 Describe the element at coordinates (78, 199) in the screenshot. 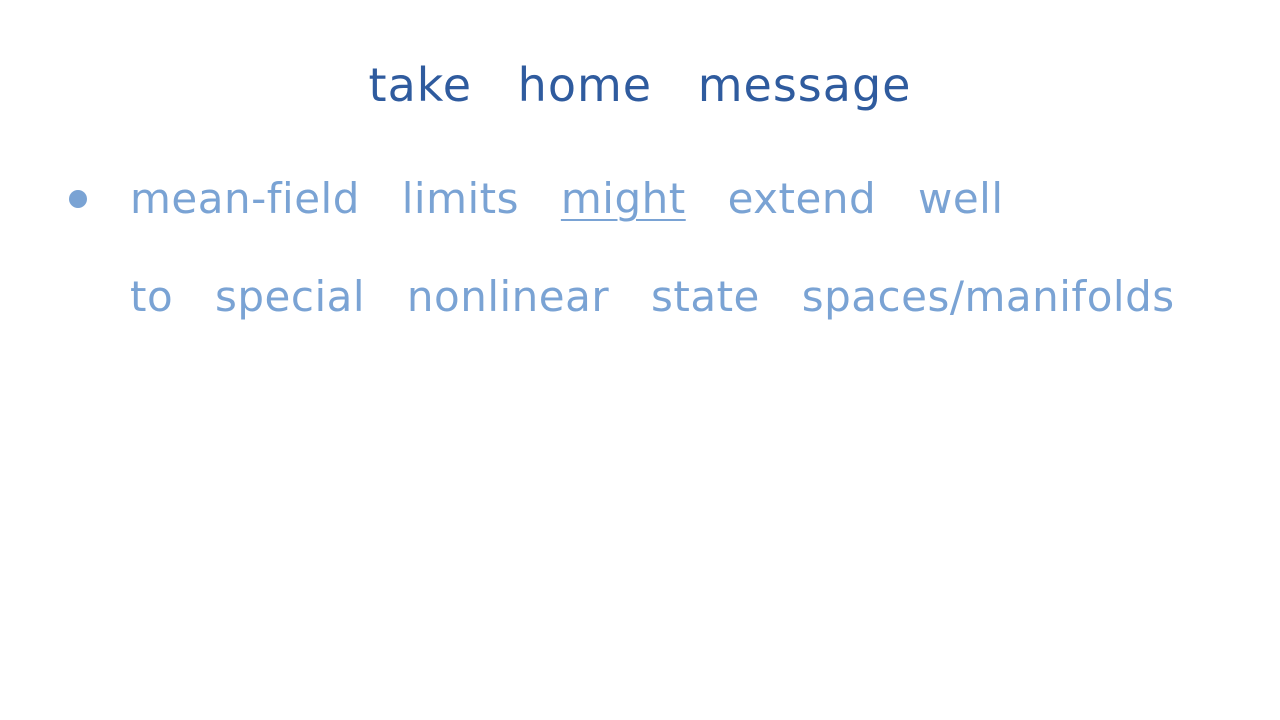

I see `bullet-dot` at that location.